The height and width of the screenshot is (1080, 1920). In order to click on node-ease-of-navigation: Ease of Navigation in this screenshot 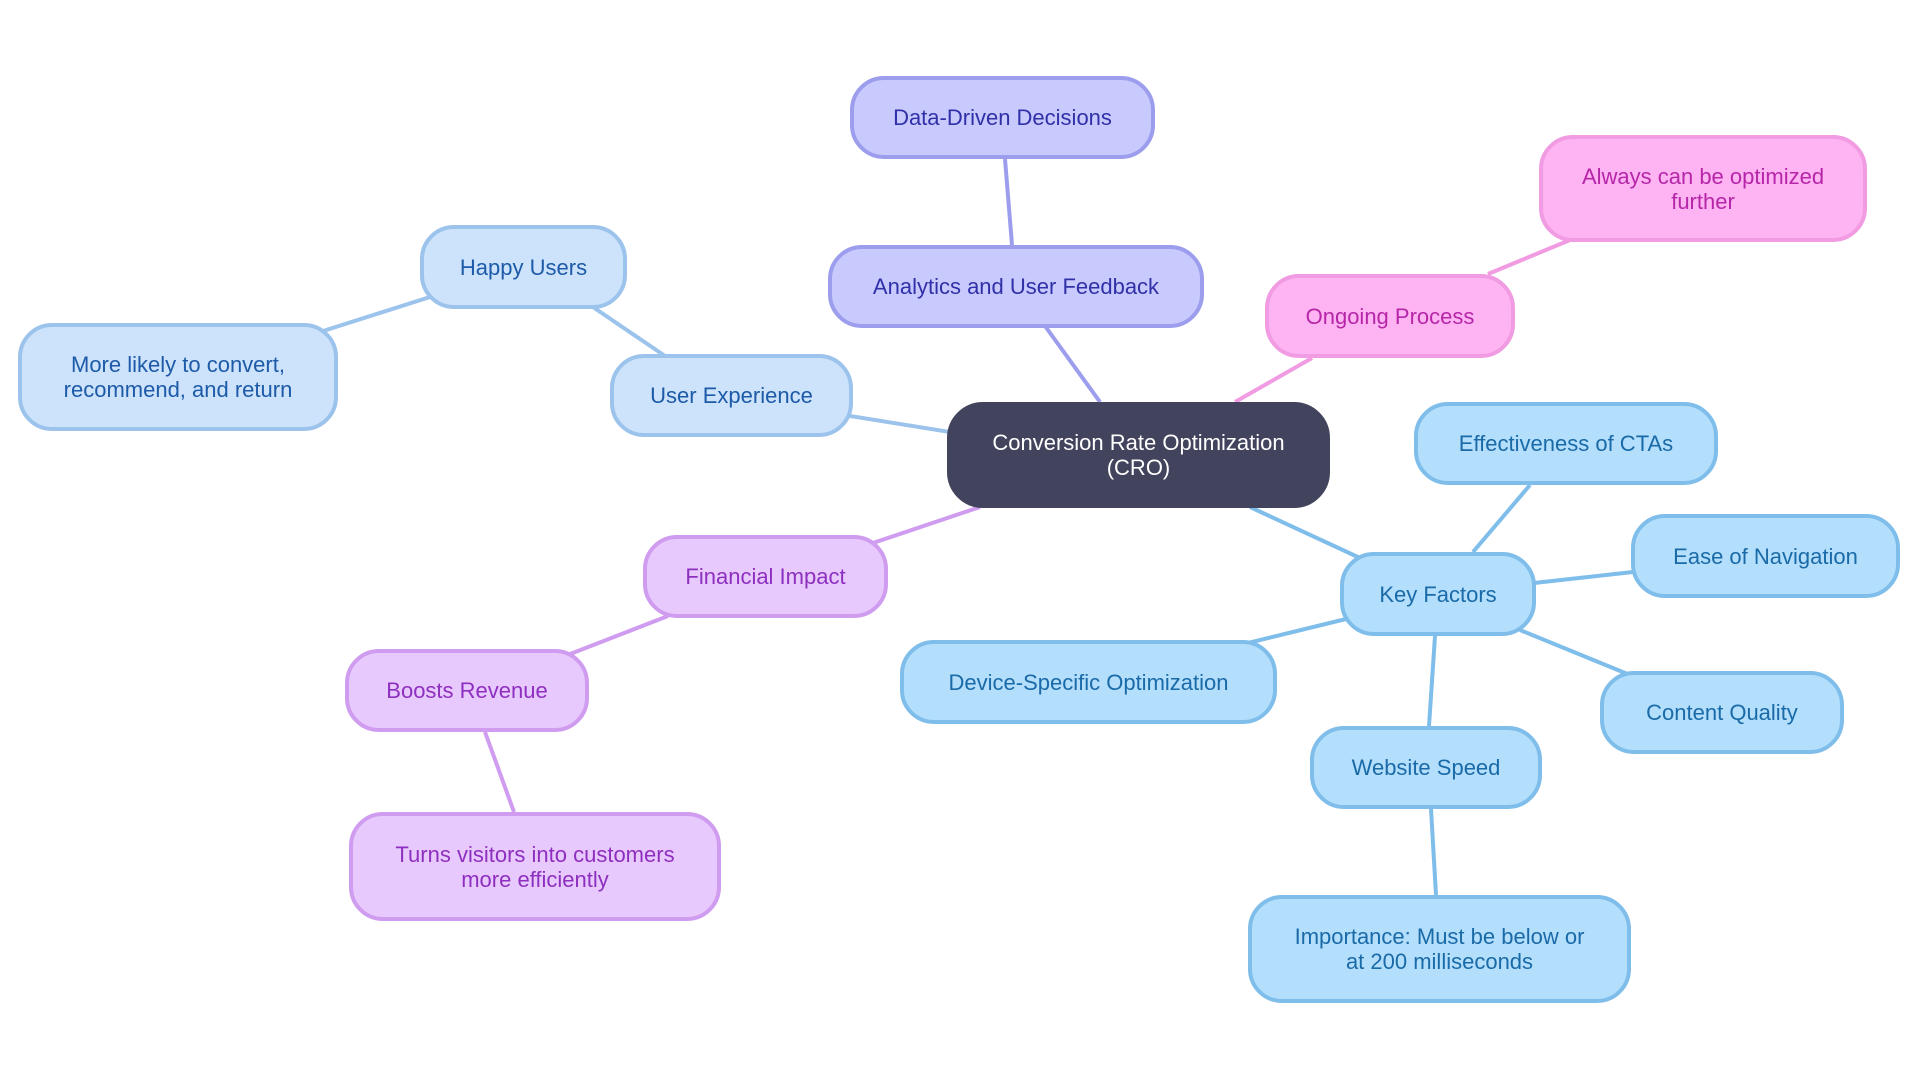, I will do `click(1765, 556)`.